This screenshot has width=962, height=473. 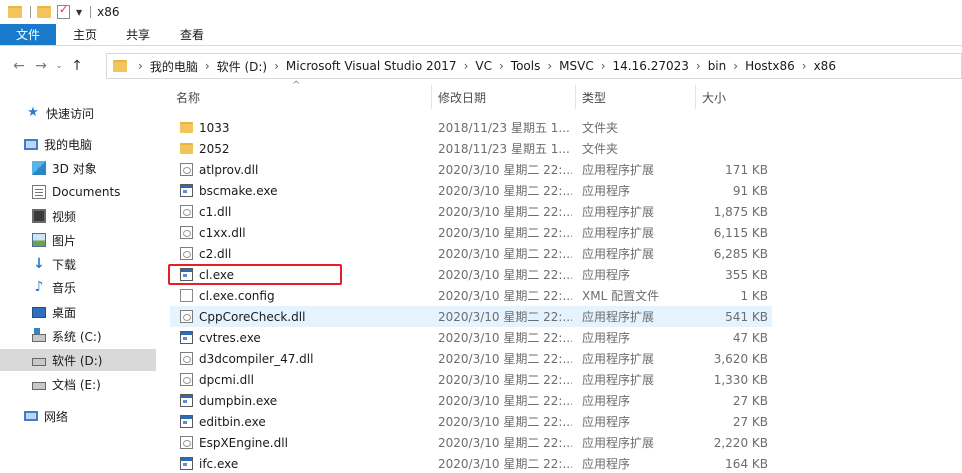 I want to click on breadcrumb-item: VC, so click(x=483, y=66).